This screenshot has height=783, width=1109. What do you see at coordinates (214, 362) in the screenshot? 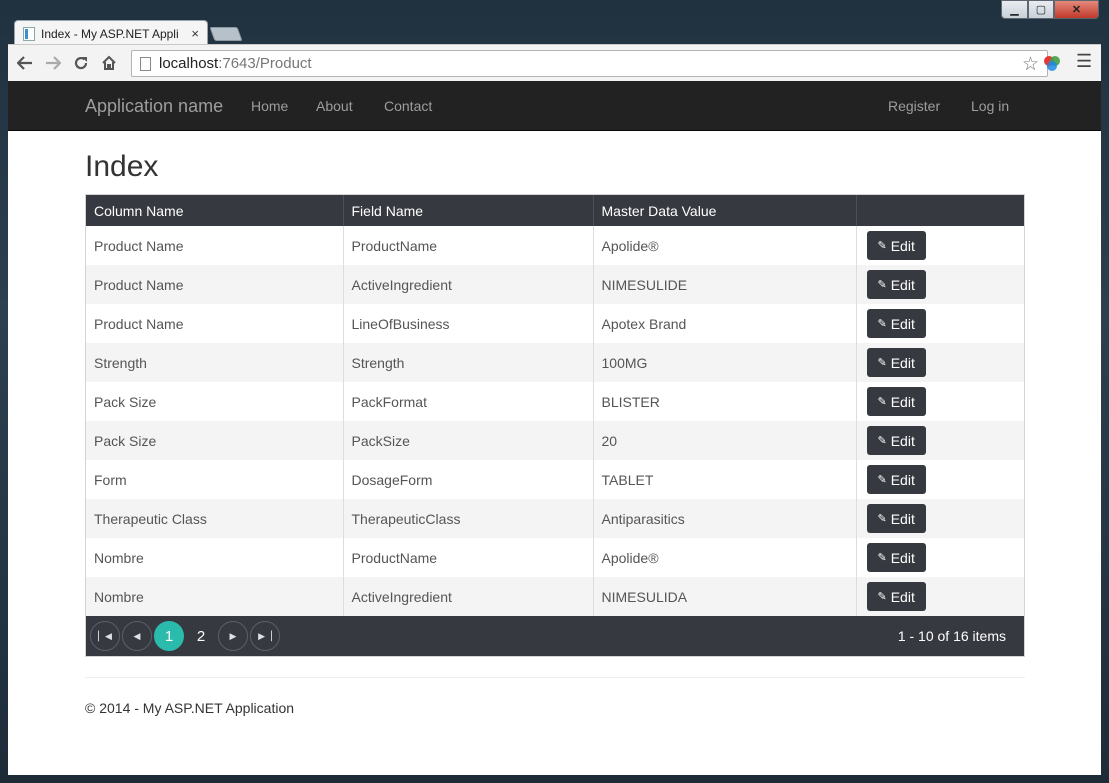
I see `column-name-cell: Strength` at bounding box center [214, 362].